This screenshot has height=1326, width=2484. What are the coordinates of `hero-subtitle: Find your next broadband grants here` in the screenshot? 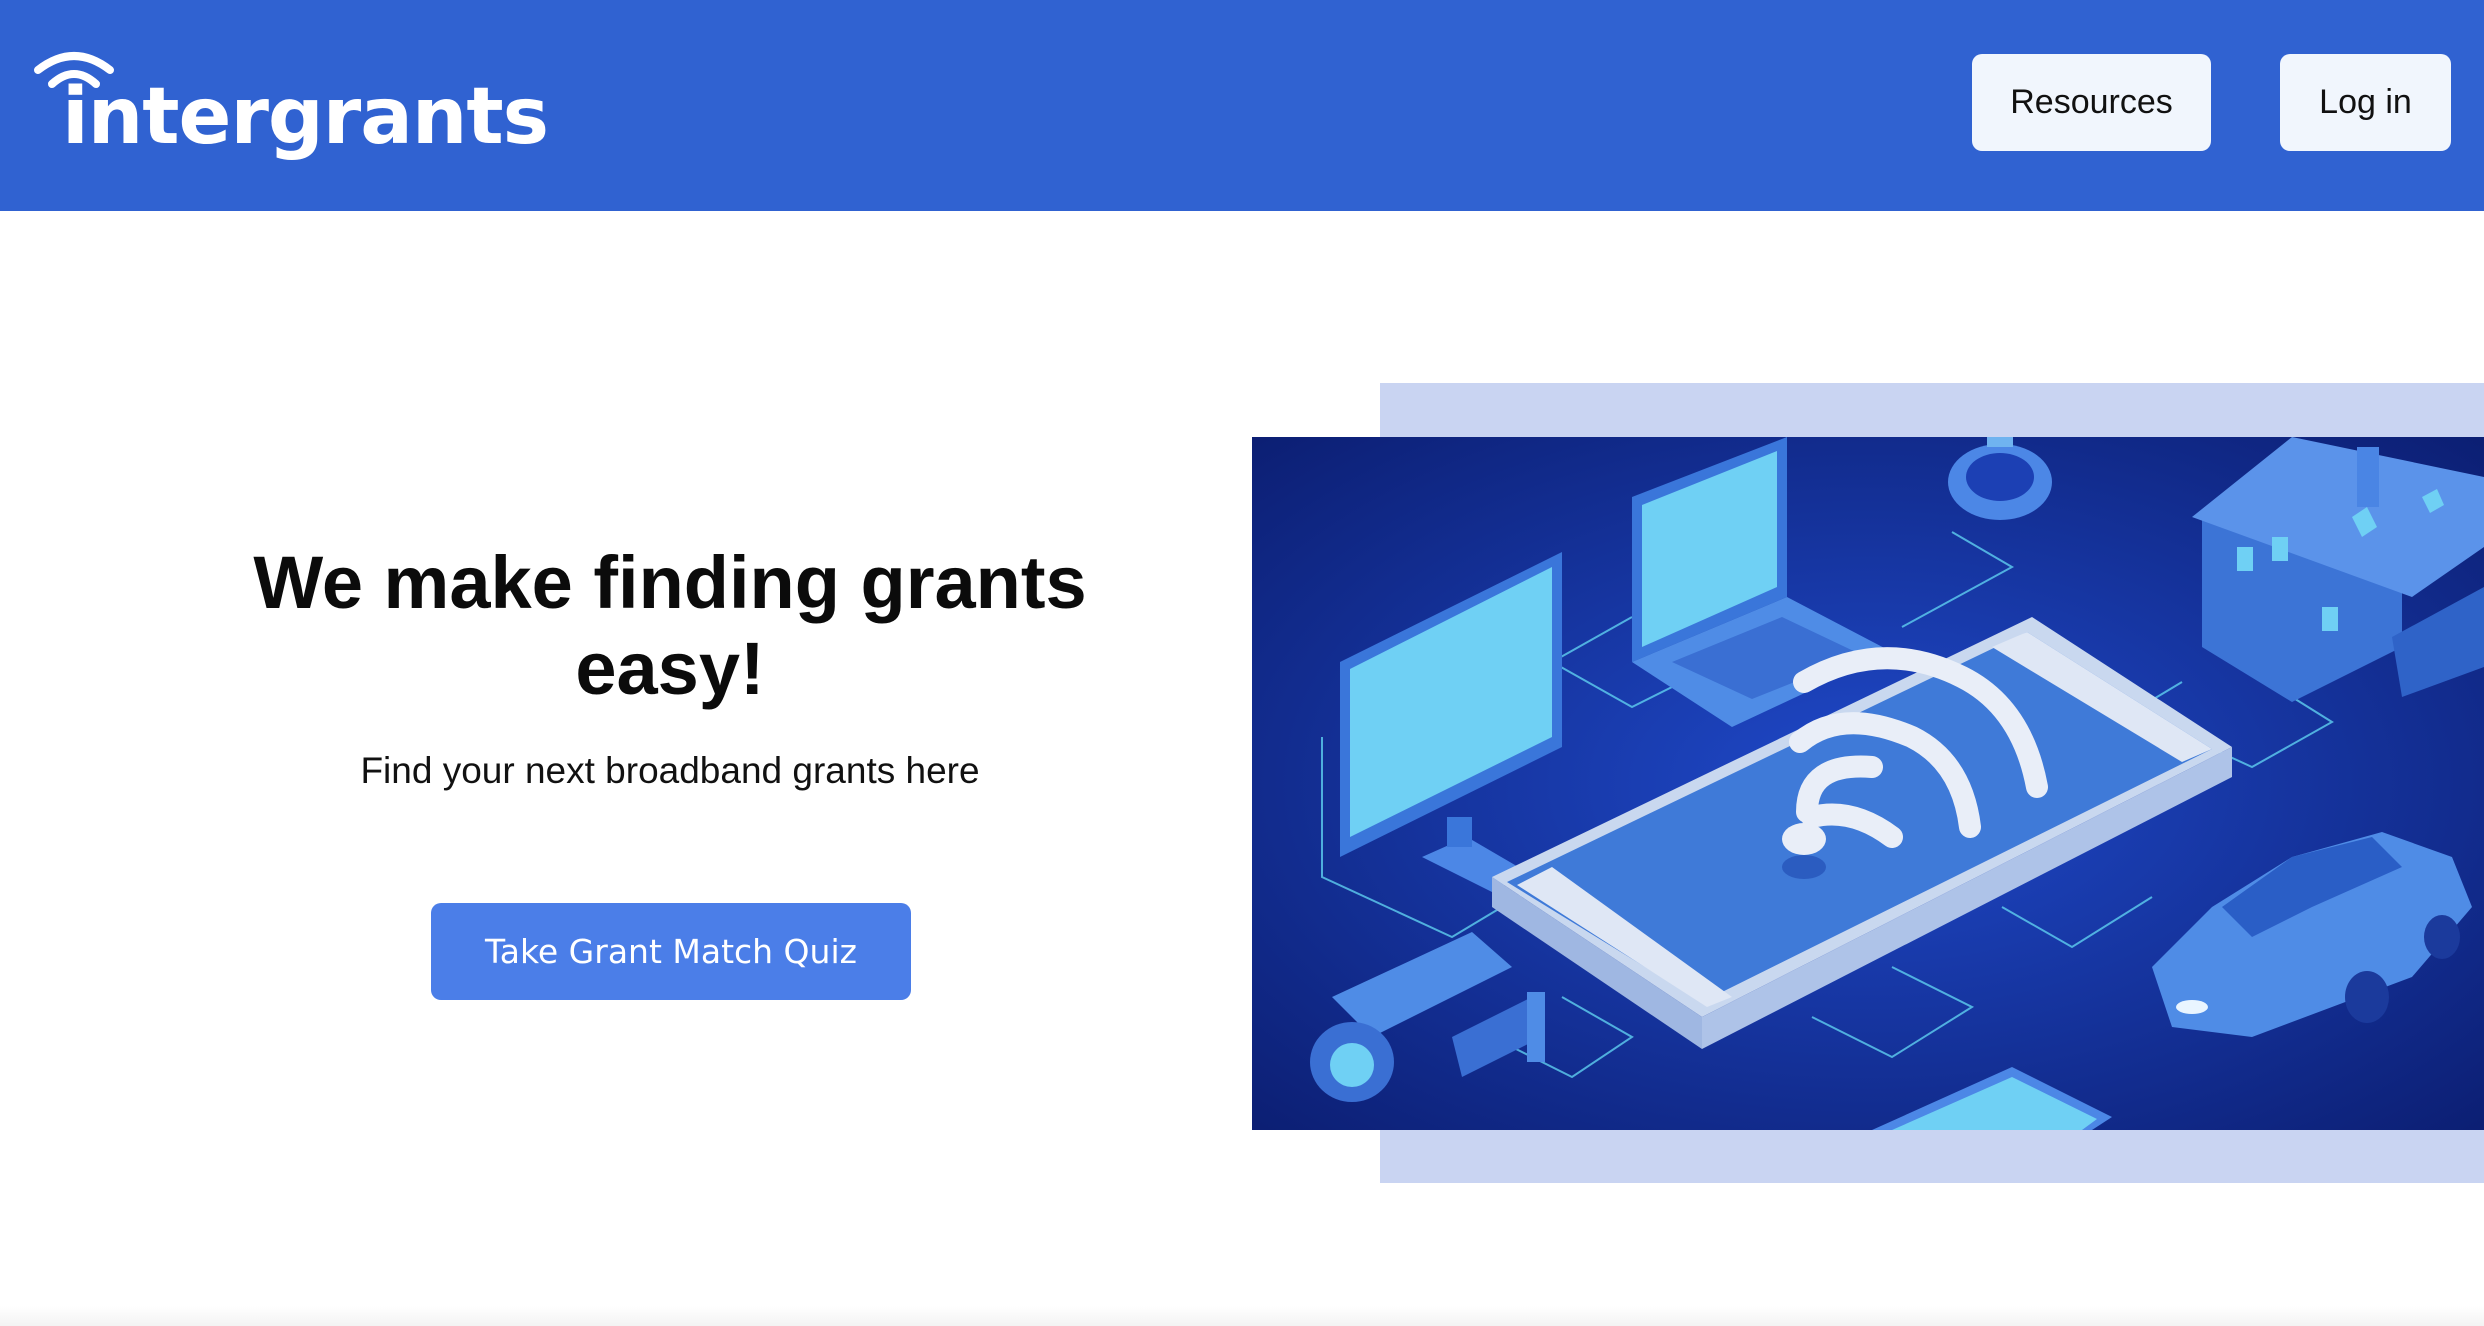 It's located at (670, 770).